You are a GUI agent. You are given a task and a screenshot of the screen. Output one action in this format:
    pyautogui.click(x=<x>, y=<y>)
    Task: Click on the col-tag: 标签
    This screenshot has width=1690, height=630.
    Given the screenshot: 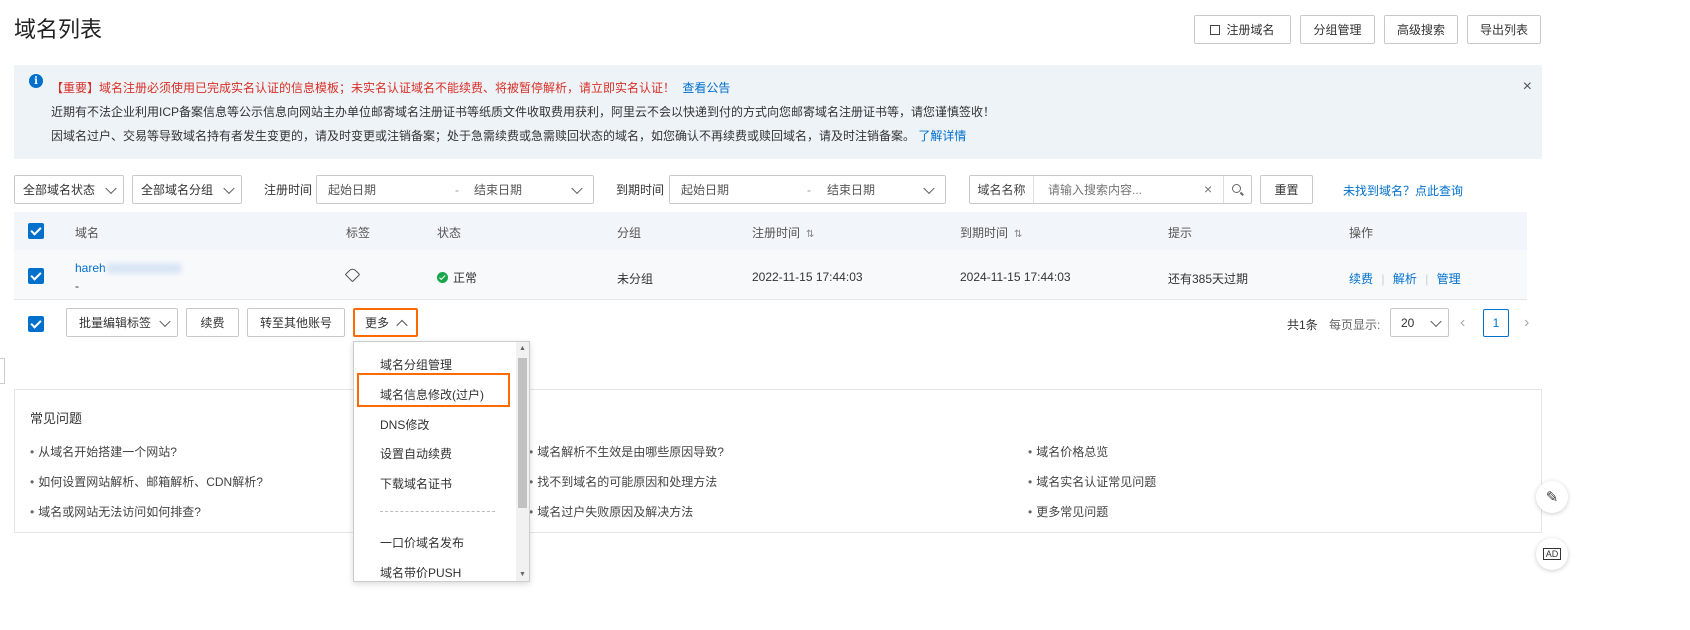 What is the action you would take?
    pyautogui.click(x=358, y=233)
    